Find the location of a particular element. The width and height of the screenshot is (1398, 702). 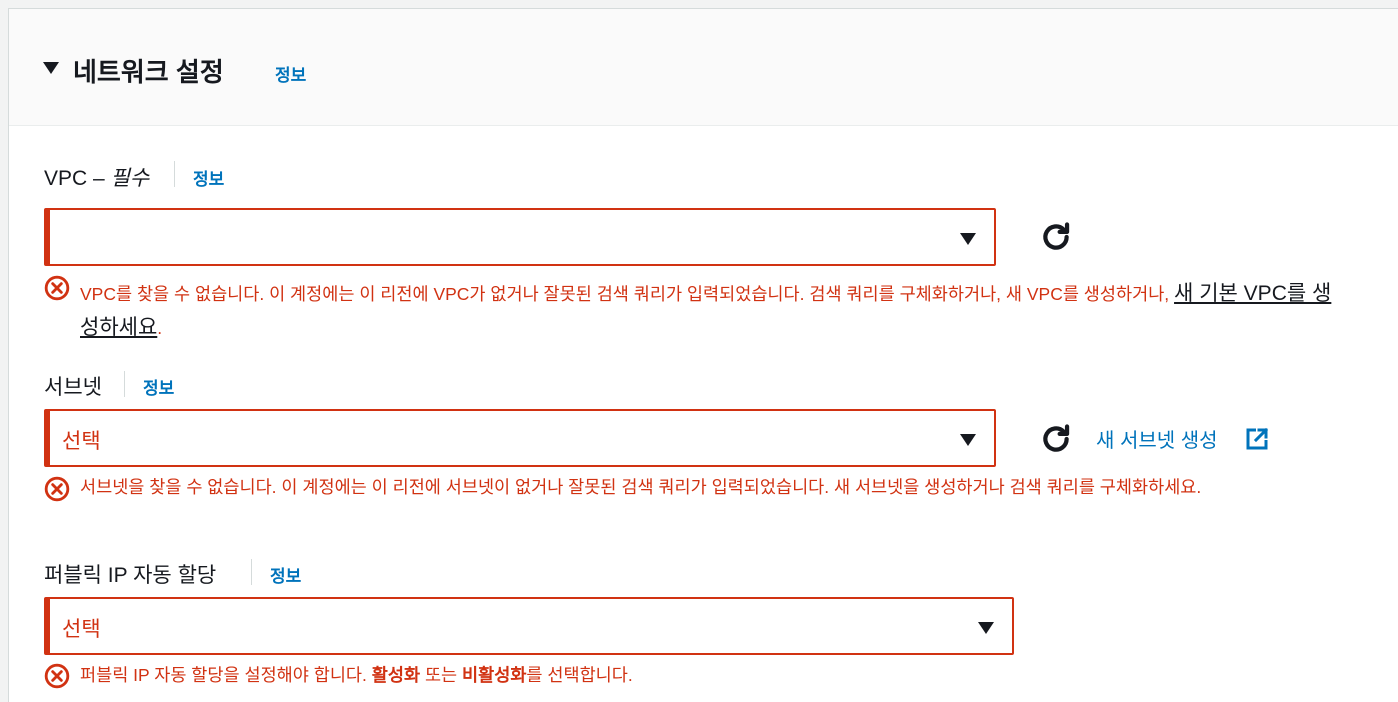

subnet-select-value: 선택 is located at coordinates (81, 441).